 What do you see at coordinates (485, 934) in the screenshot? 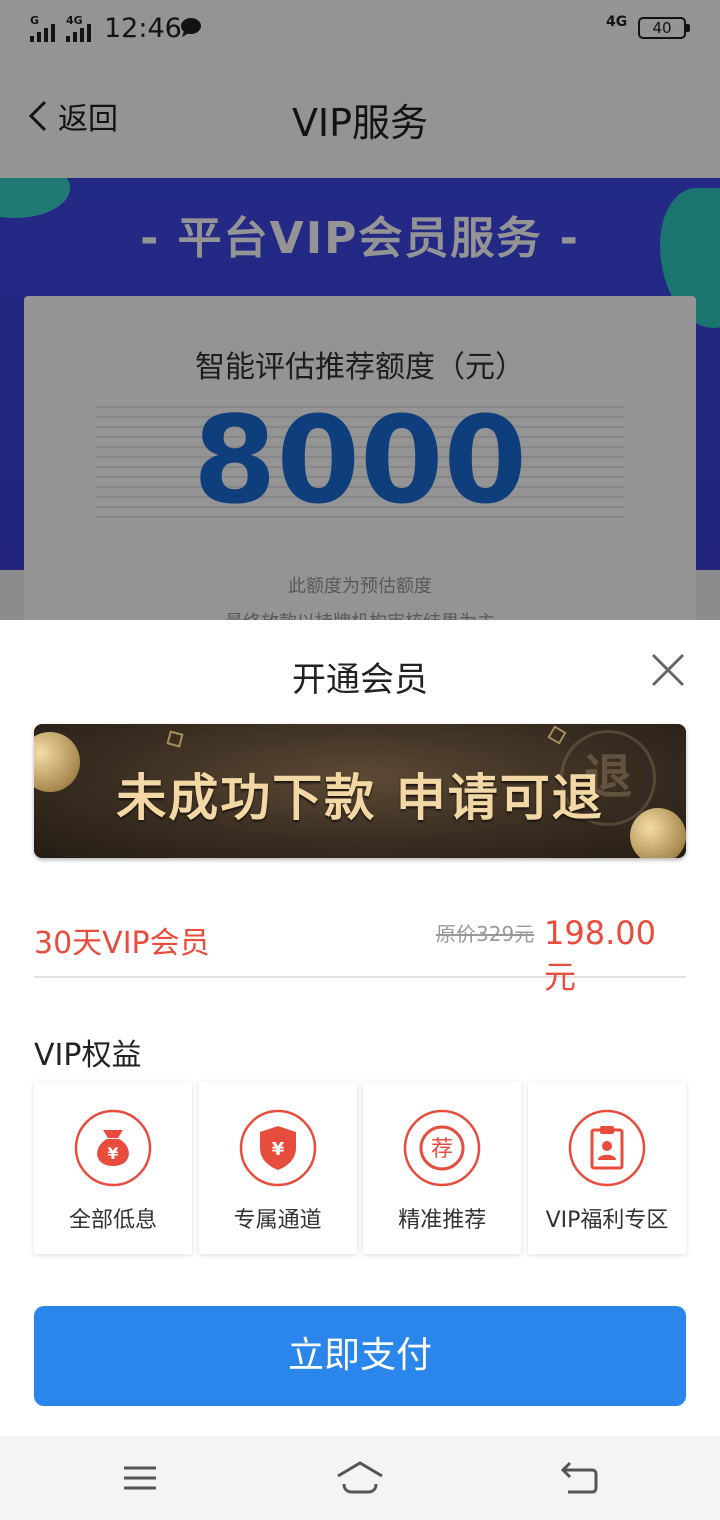
I see `original-price: 原价329元` at bounding box center [485, 934].